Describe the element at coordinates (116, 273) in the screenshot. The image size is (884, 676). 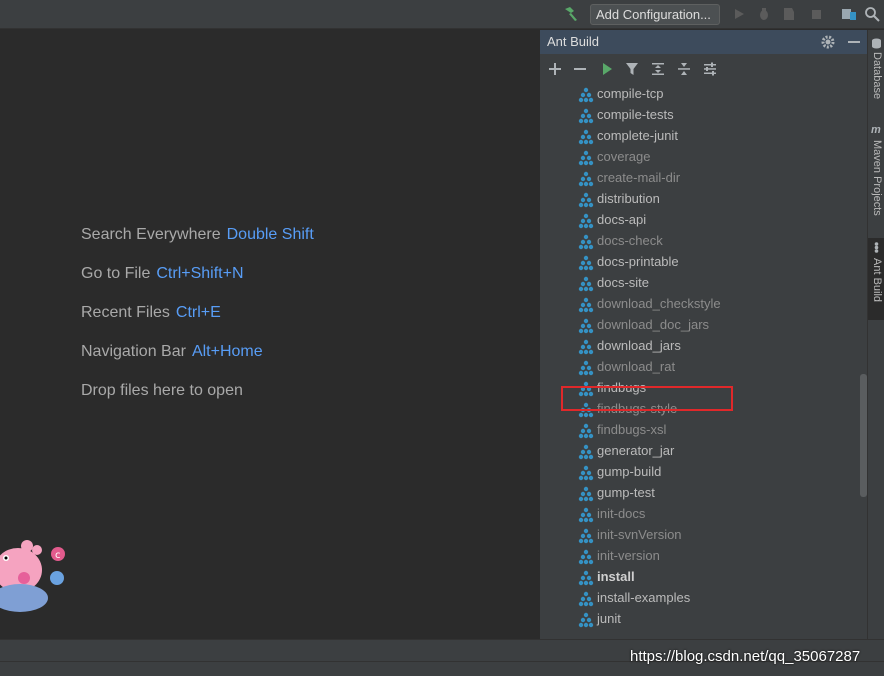
I see `hint-label: Go to File` at that location.